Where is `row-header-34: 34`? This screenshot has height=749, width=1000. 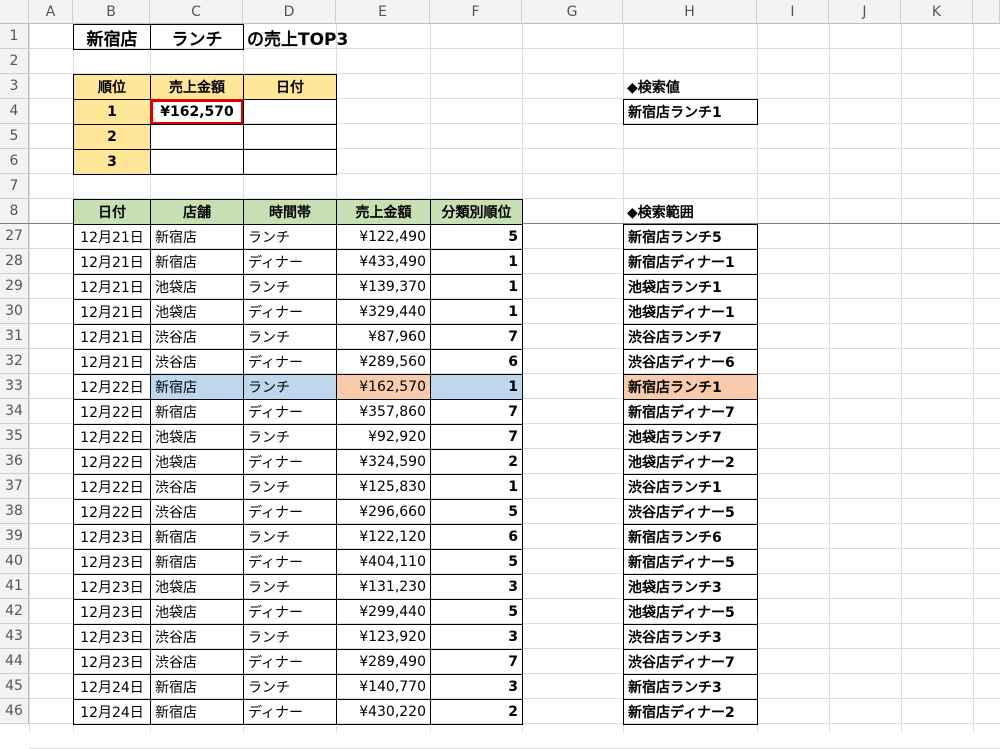
row-header-34: 34 is located at coordinates (14, 411).